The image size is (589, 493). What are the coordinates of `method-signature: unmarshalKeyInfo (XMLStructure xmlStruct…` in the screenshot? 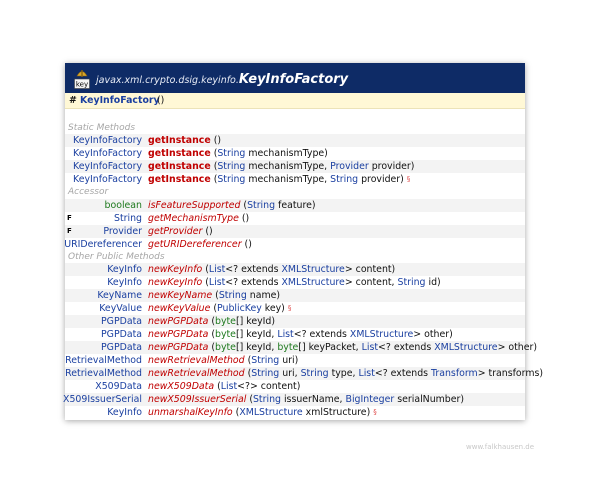 It's located at (262, 412).